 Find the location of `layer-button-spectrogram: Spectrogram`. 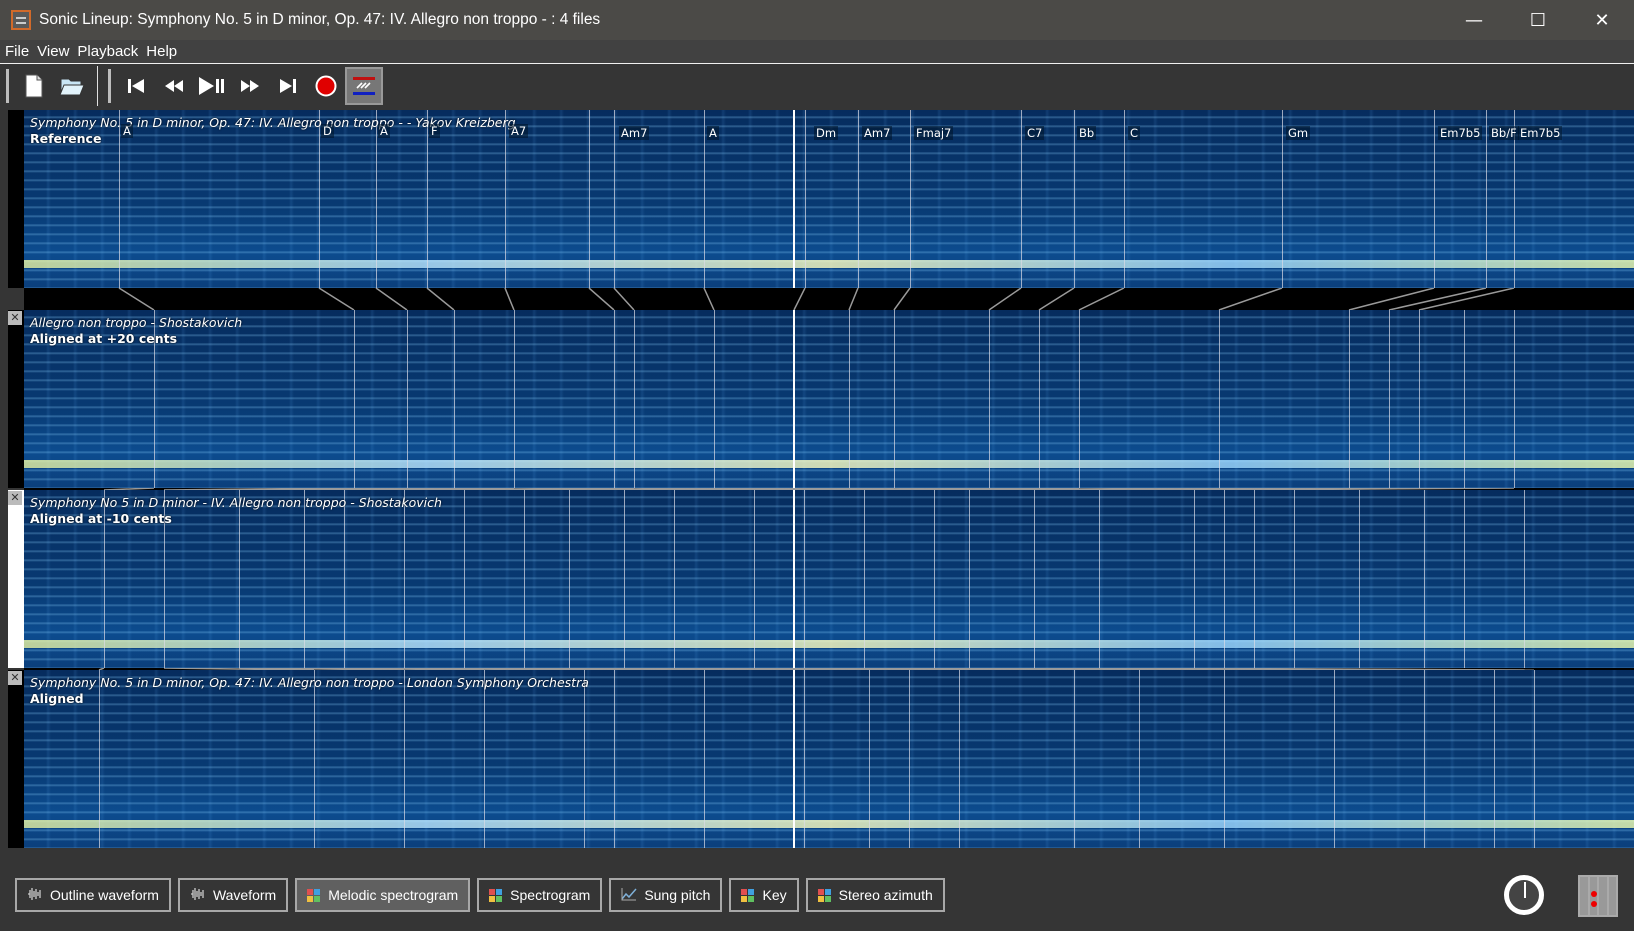

layer-button-spectrogram: Spectrogram is located at coordinates (540, 895).